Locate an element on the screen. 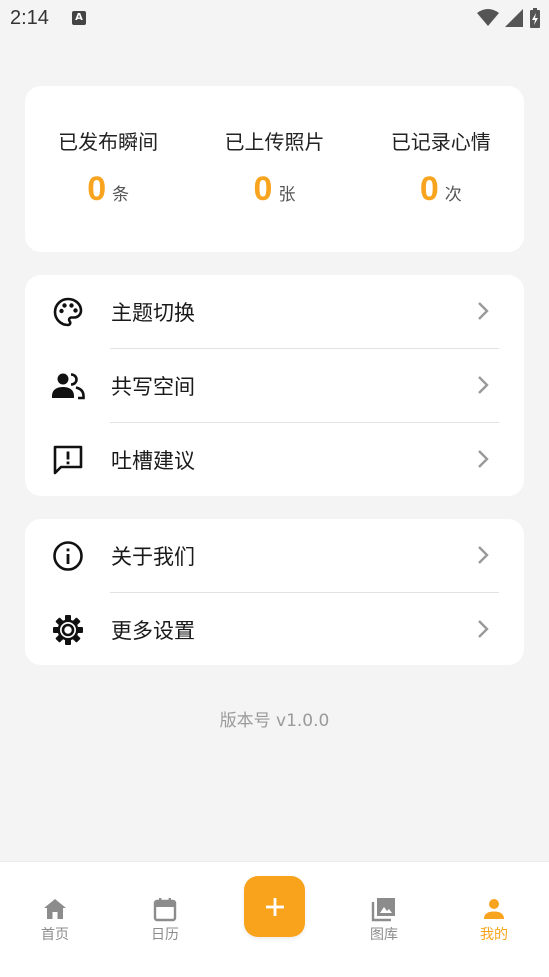 The width and height of the screenshot is (549, 977). status-time: 2:14 is located at coordinates (29, 18).